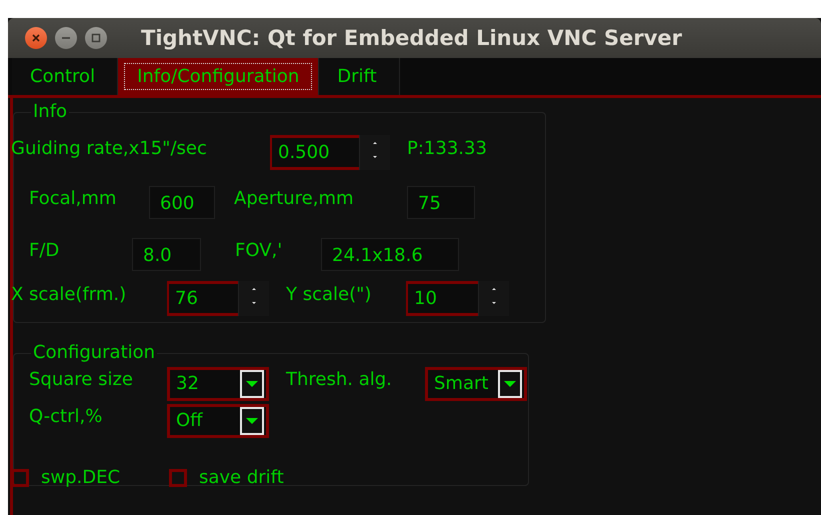 This screenshot has width=821, height=515. I want to click on field-label: Square size, so click(81, 379).